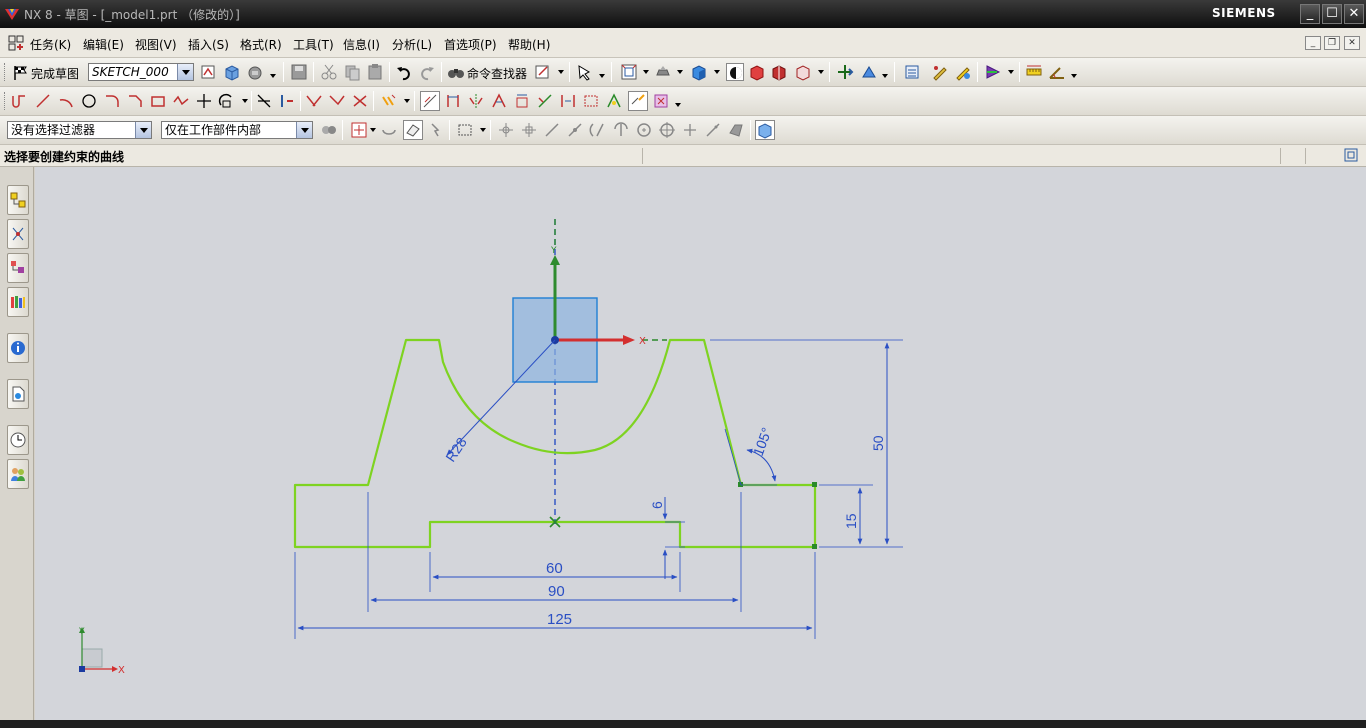 The height and width of the screenshot is (728, 1366). What do you see at coordinates (1354, 14) in the screenshot?
I see `close-button: ✕` at bounding box center [1354, 14].